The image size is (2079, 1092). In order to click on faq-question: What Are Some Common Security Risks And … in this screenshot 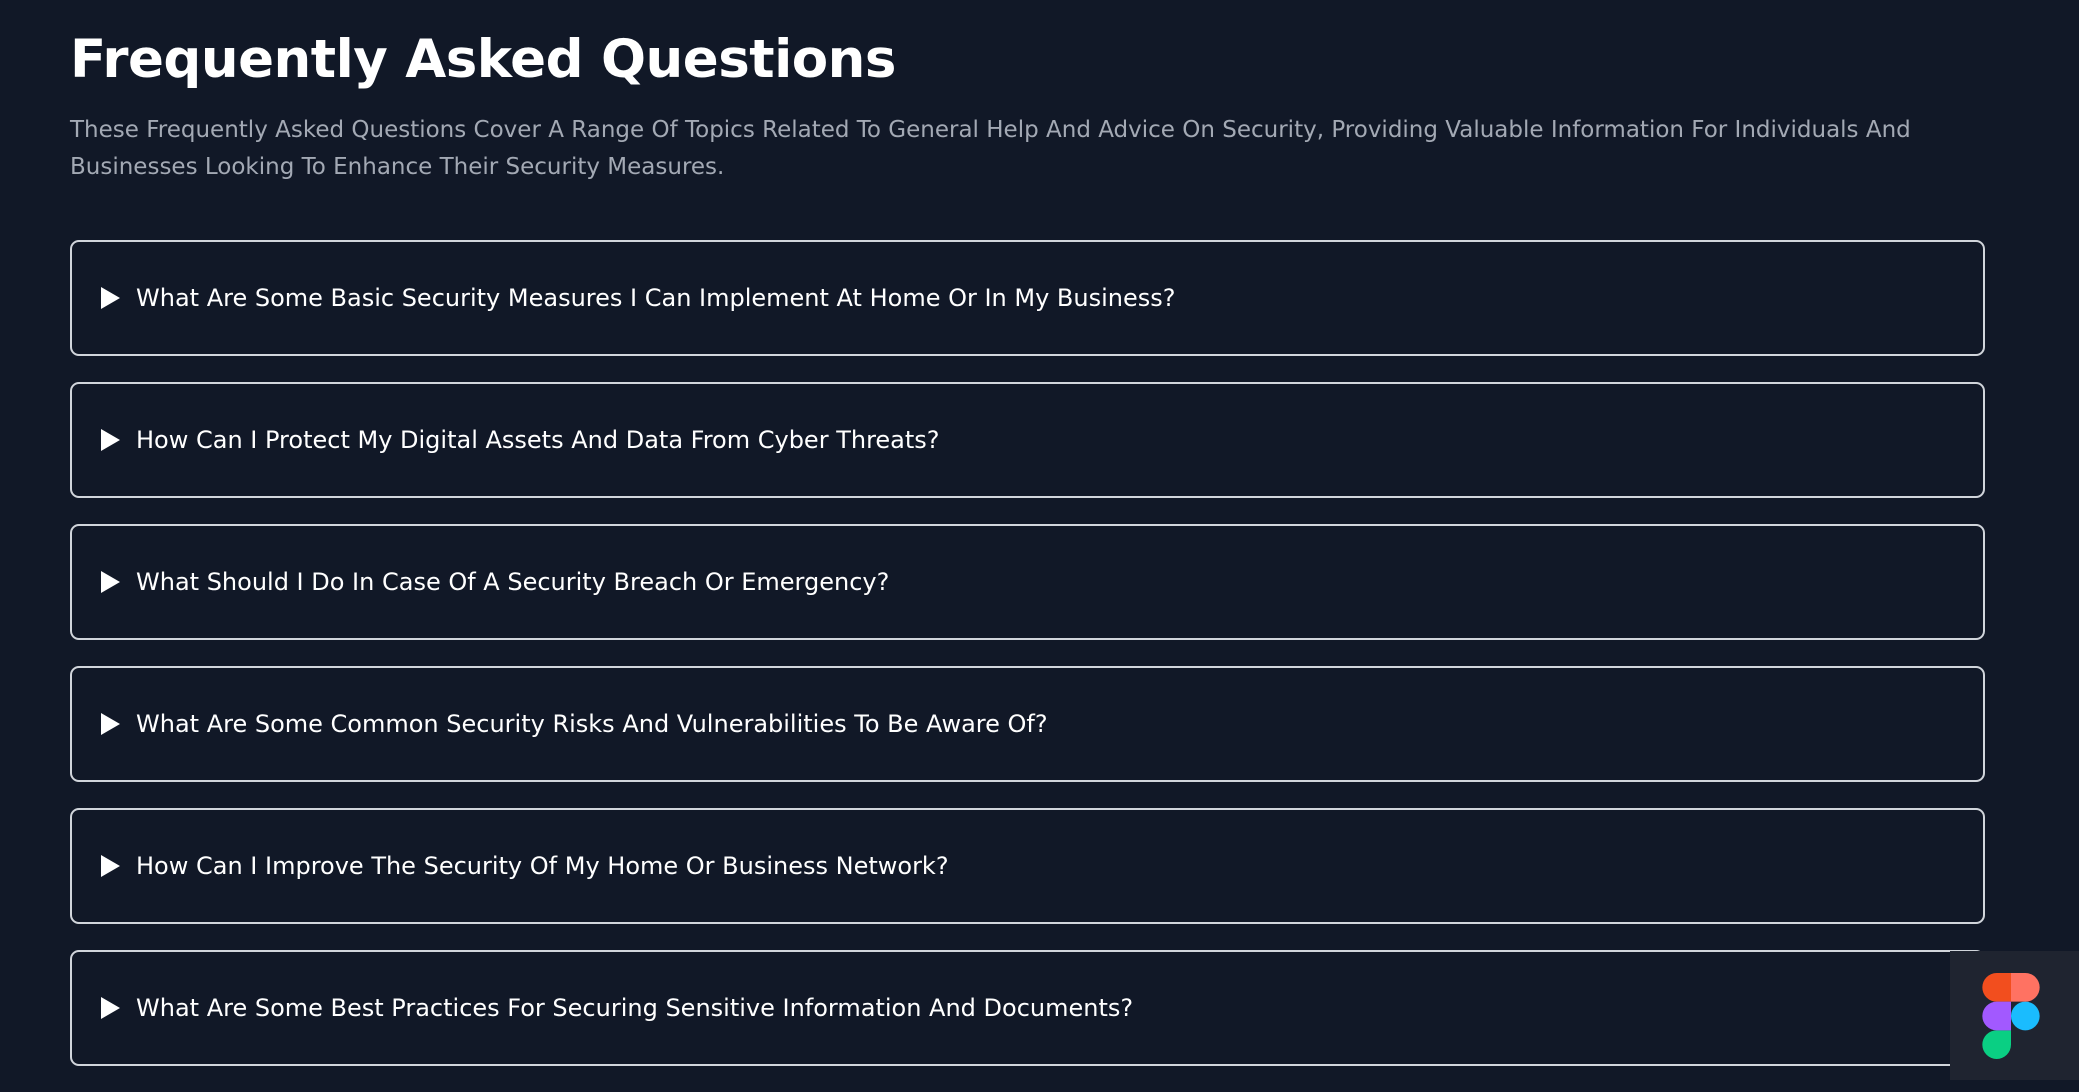, I will do `click(592, 724)`.